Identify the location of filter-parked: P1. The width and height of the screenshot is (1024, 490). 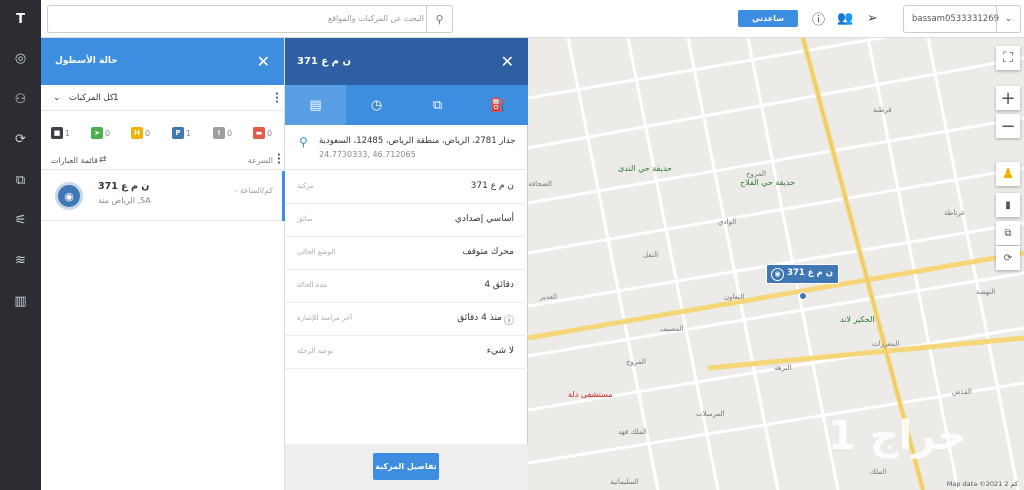
(181, 133).